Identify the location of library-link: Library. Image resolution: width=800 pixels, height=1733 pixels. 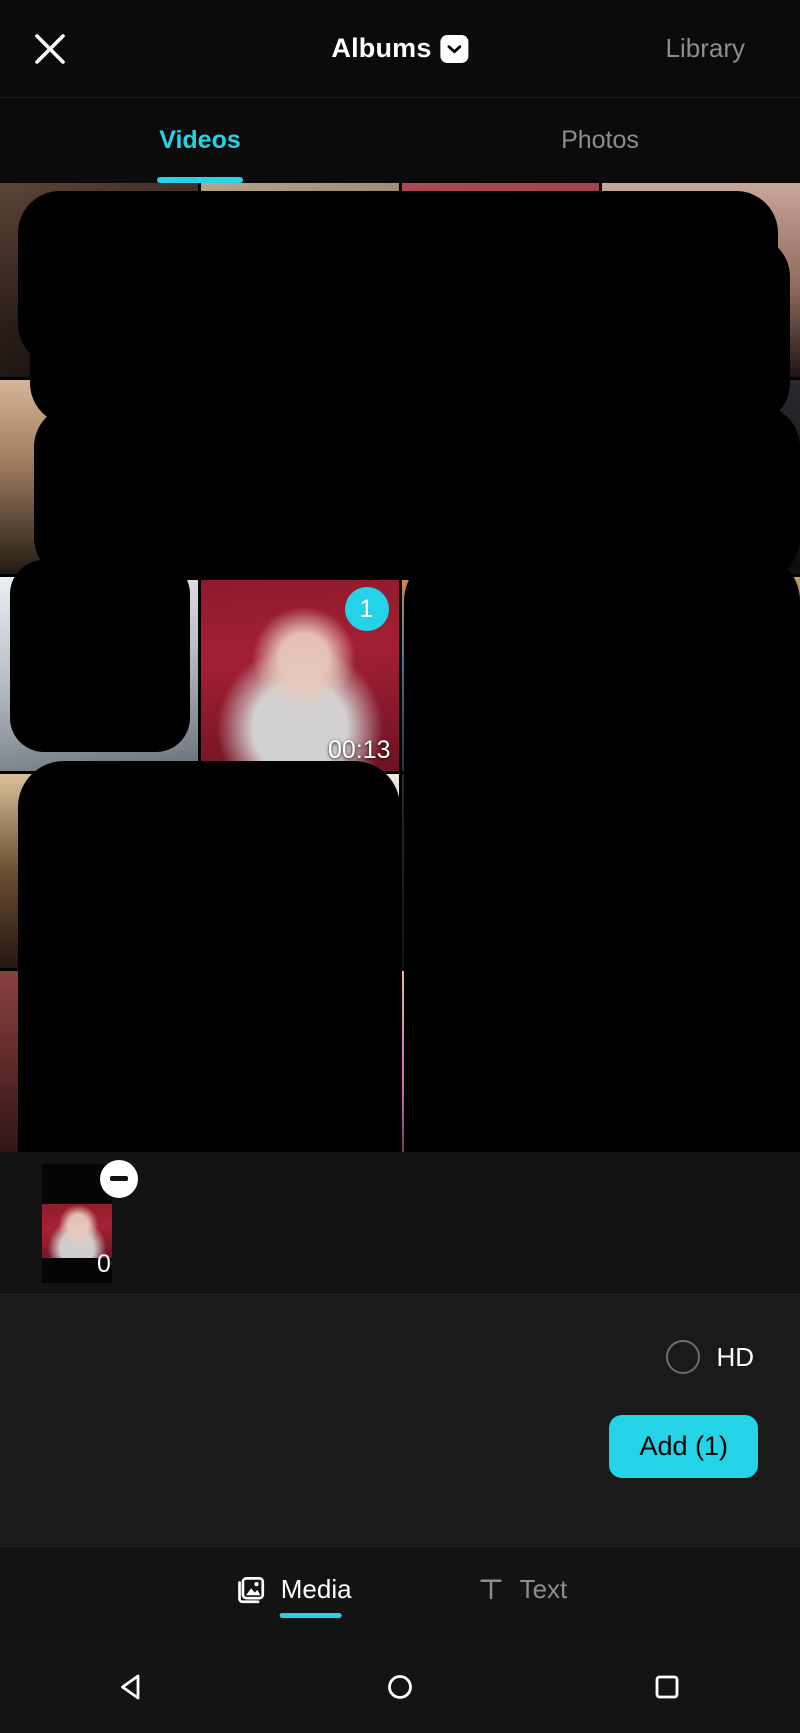
(705, 48).